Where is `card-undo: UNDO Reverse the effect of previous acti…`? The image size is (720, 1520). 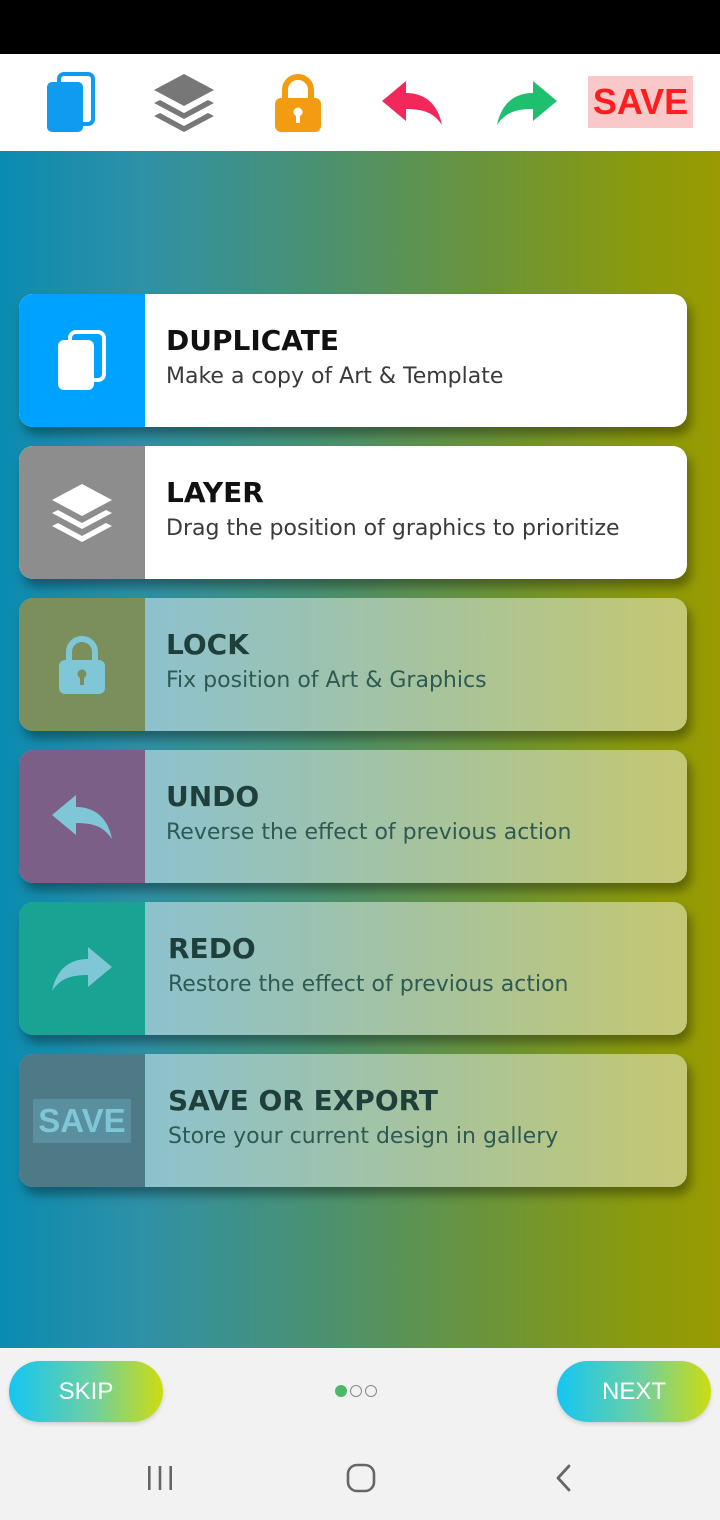 card-undo: UNDO Reverse the effect of previous acti… is located at coordinates (353, 816).